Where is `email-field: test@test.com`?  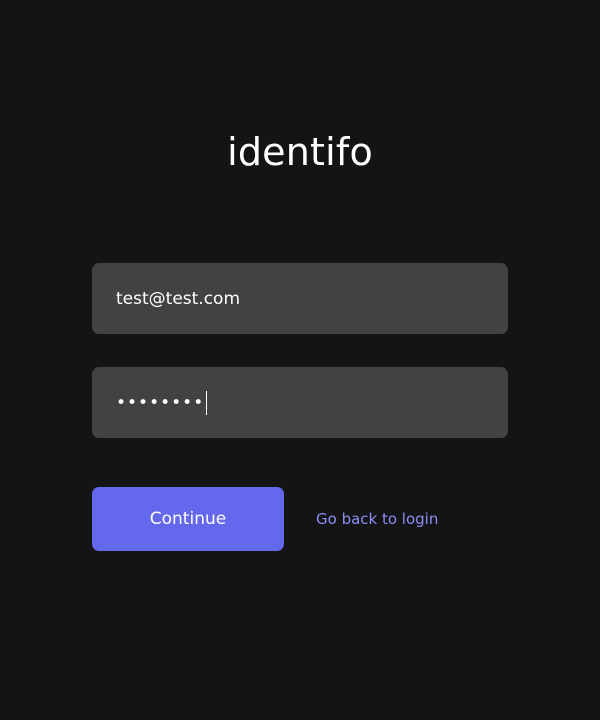
email-field: test@test.com is located at coordinates (300, 298).